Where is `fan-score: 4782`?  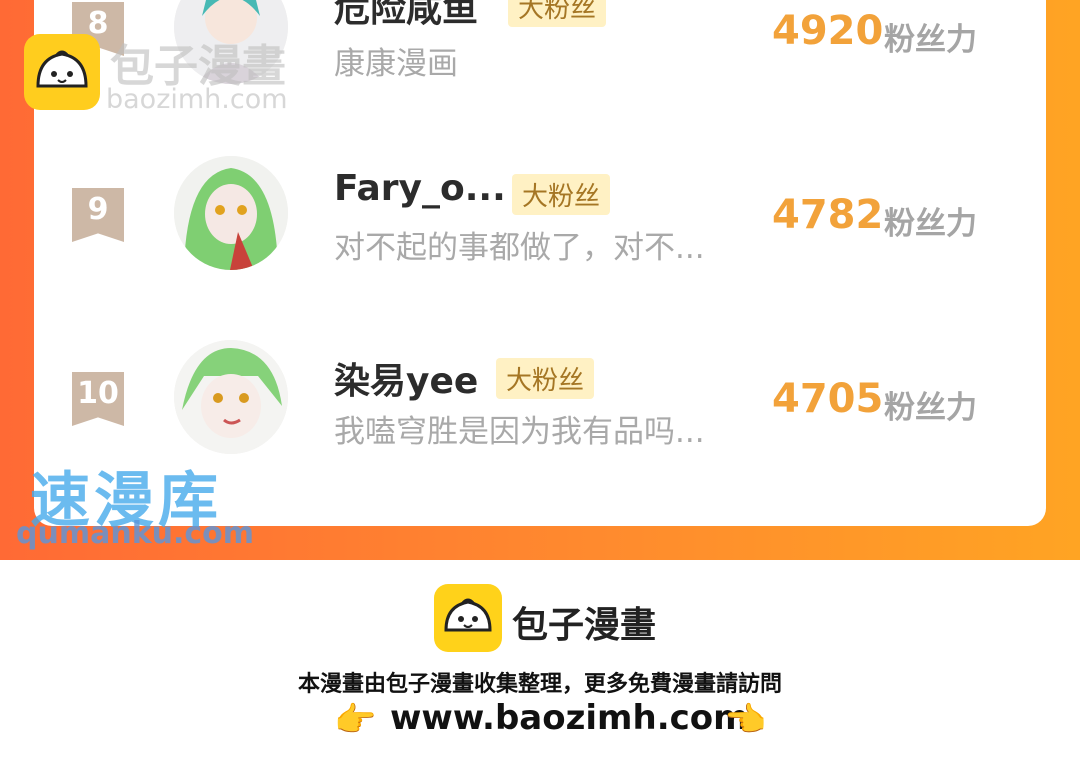 fan-score: 4782 is located at coordinates (828, 215).